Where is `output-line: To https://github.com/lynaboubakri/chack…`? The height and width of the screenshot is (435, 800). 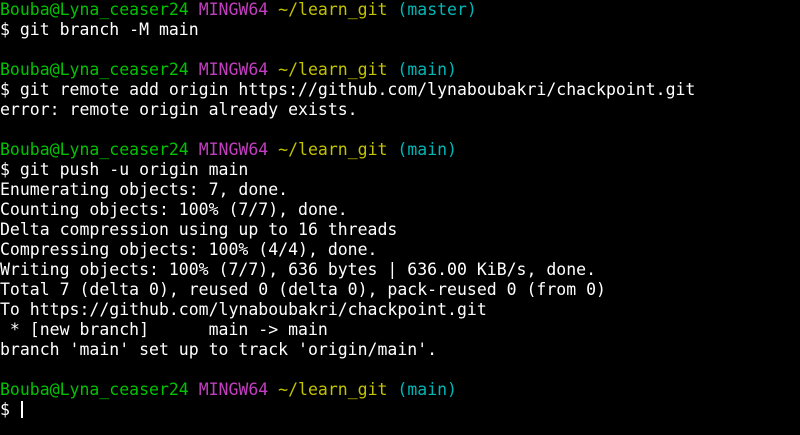 output-line: To https://github.com/lynaboubakri/chack… is located at coordinates (243, 309).